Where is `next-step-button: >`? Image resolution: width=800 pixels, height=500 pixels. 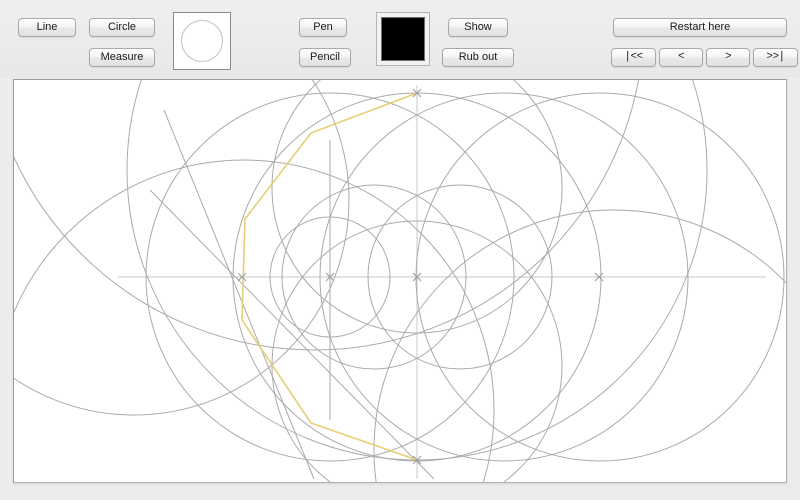
next-step-button: > is located at coordinates (728, 57).